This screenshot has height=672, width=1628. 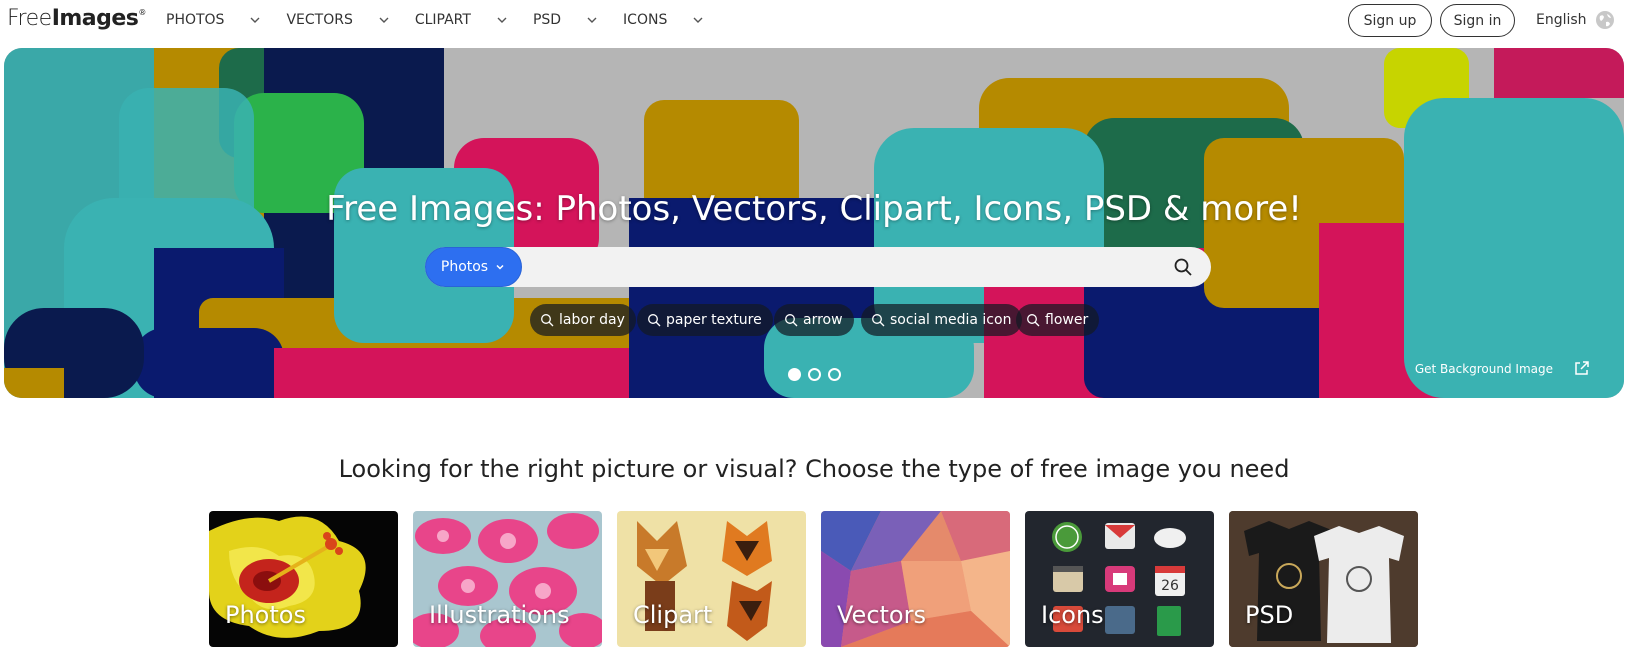 I want to click on tag-label: paper texture, so click(x=714, y=320).